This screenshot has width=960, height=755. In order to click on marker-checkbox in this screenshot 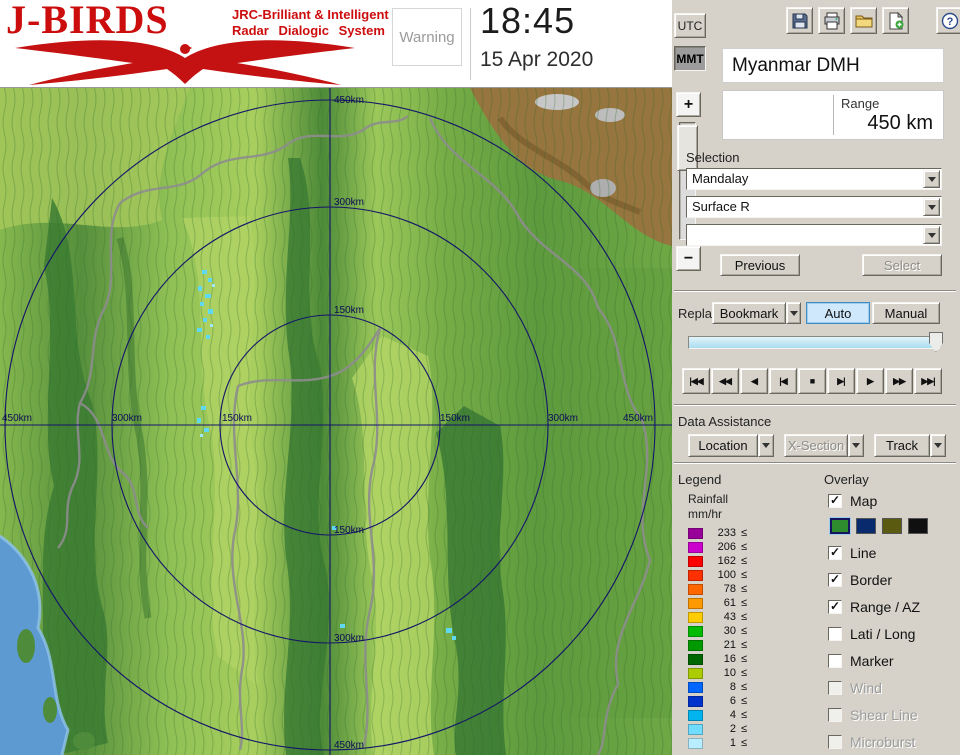, I will do `click(835, 661)`.